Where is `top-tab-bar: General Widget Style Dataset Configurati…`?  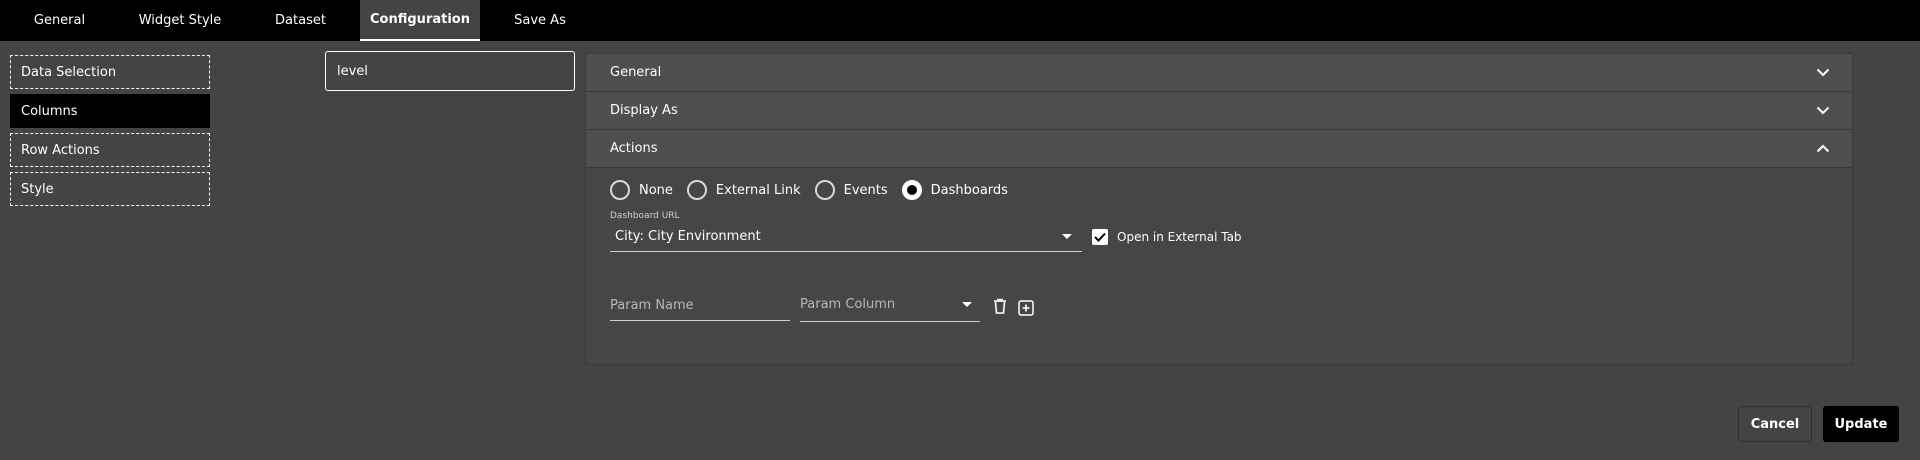
top-tab-bar: General Widget Style Dataset Configurati… is located at coordinates (960, 20).